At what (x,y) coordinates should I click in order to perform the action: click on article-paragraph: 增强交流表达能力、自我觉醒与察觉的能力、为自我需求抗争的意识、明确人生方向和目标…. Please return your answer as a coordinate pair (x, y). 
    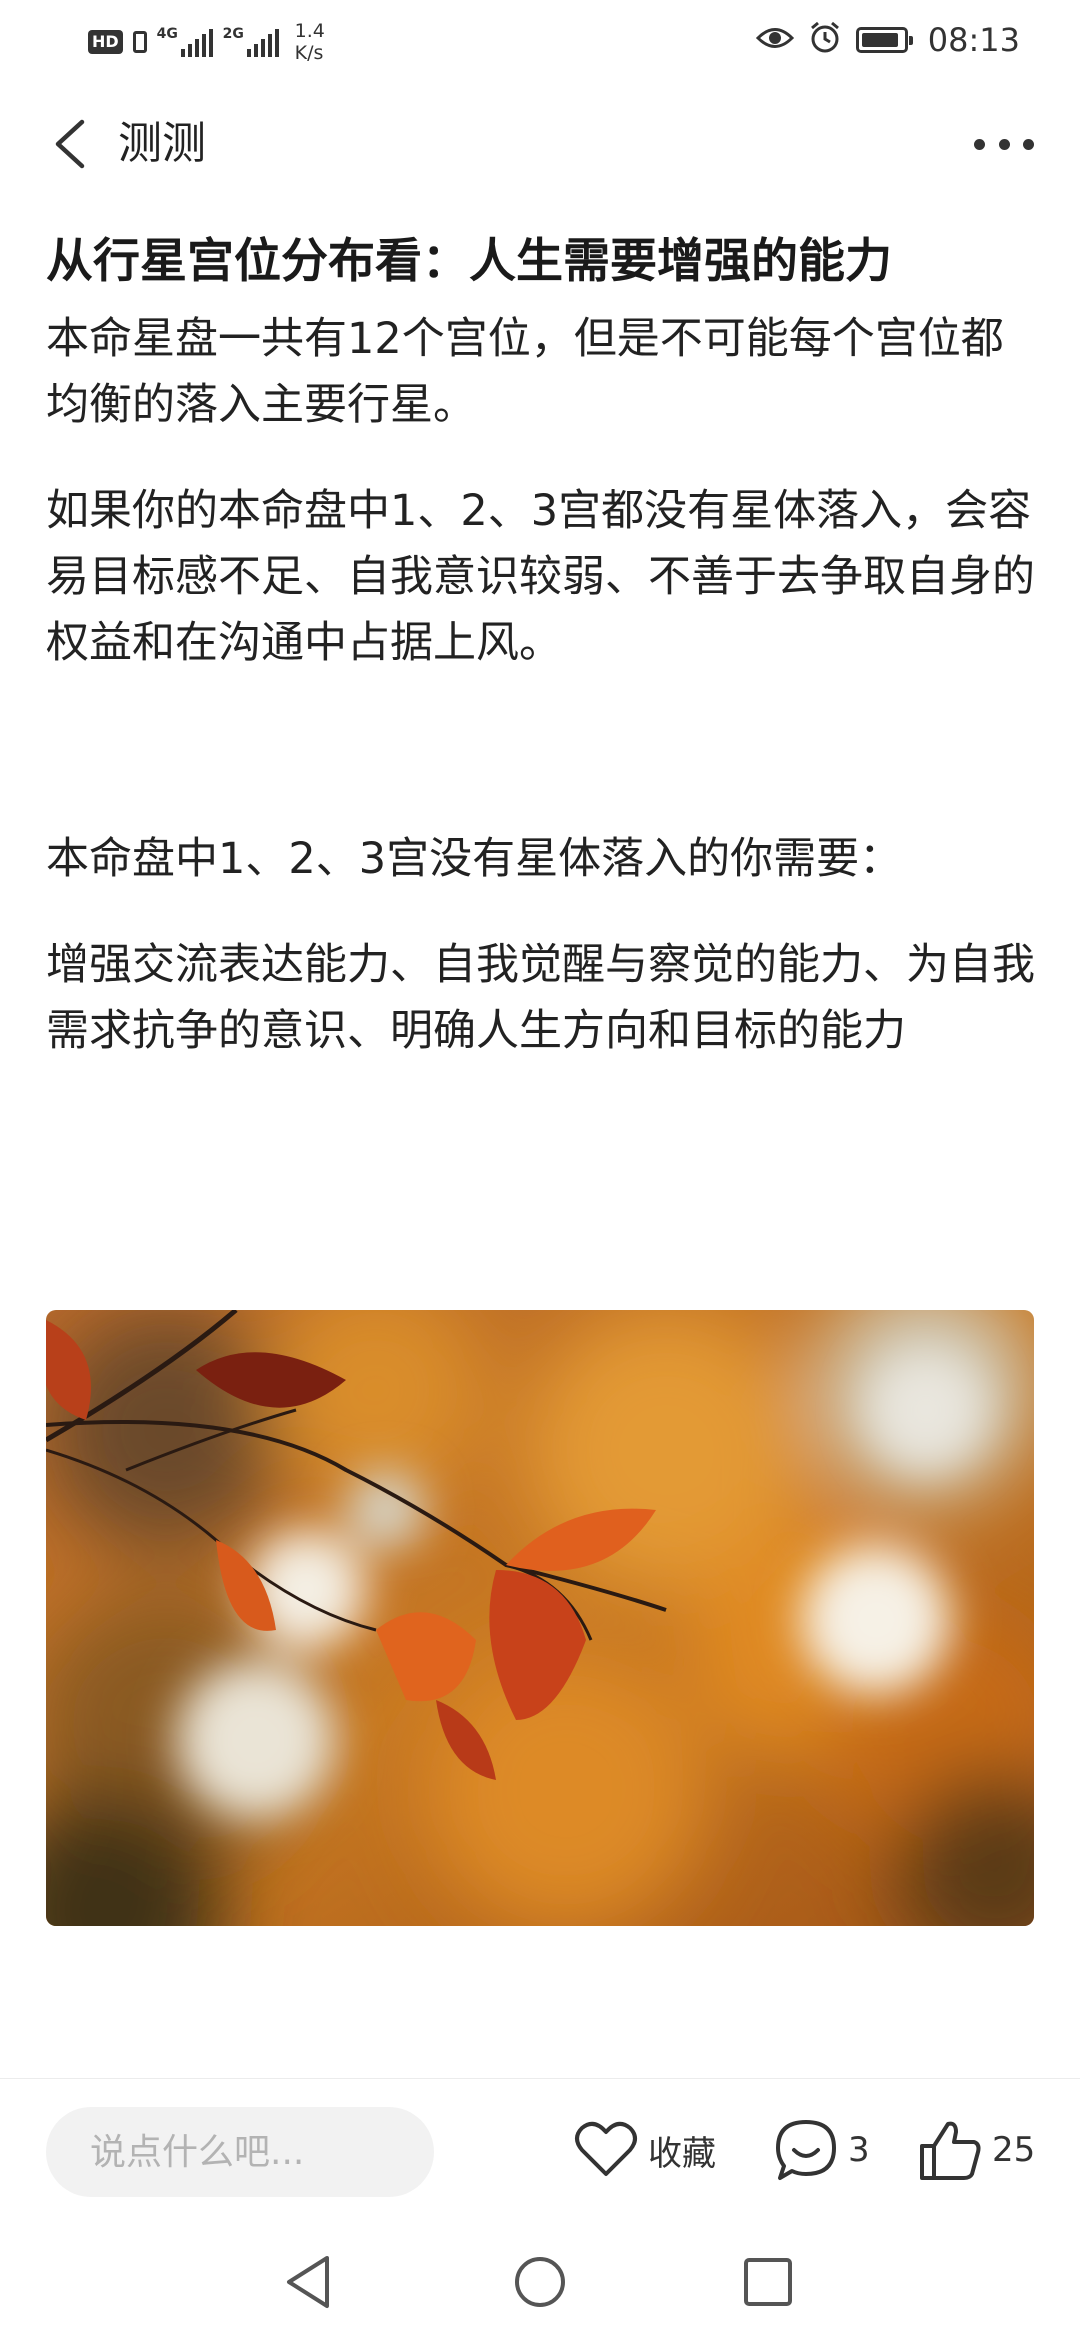
    Looking at the image, I should click on (540, 998).